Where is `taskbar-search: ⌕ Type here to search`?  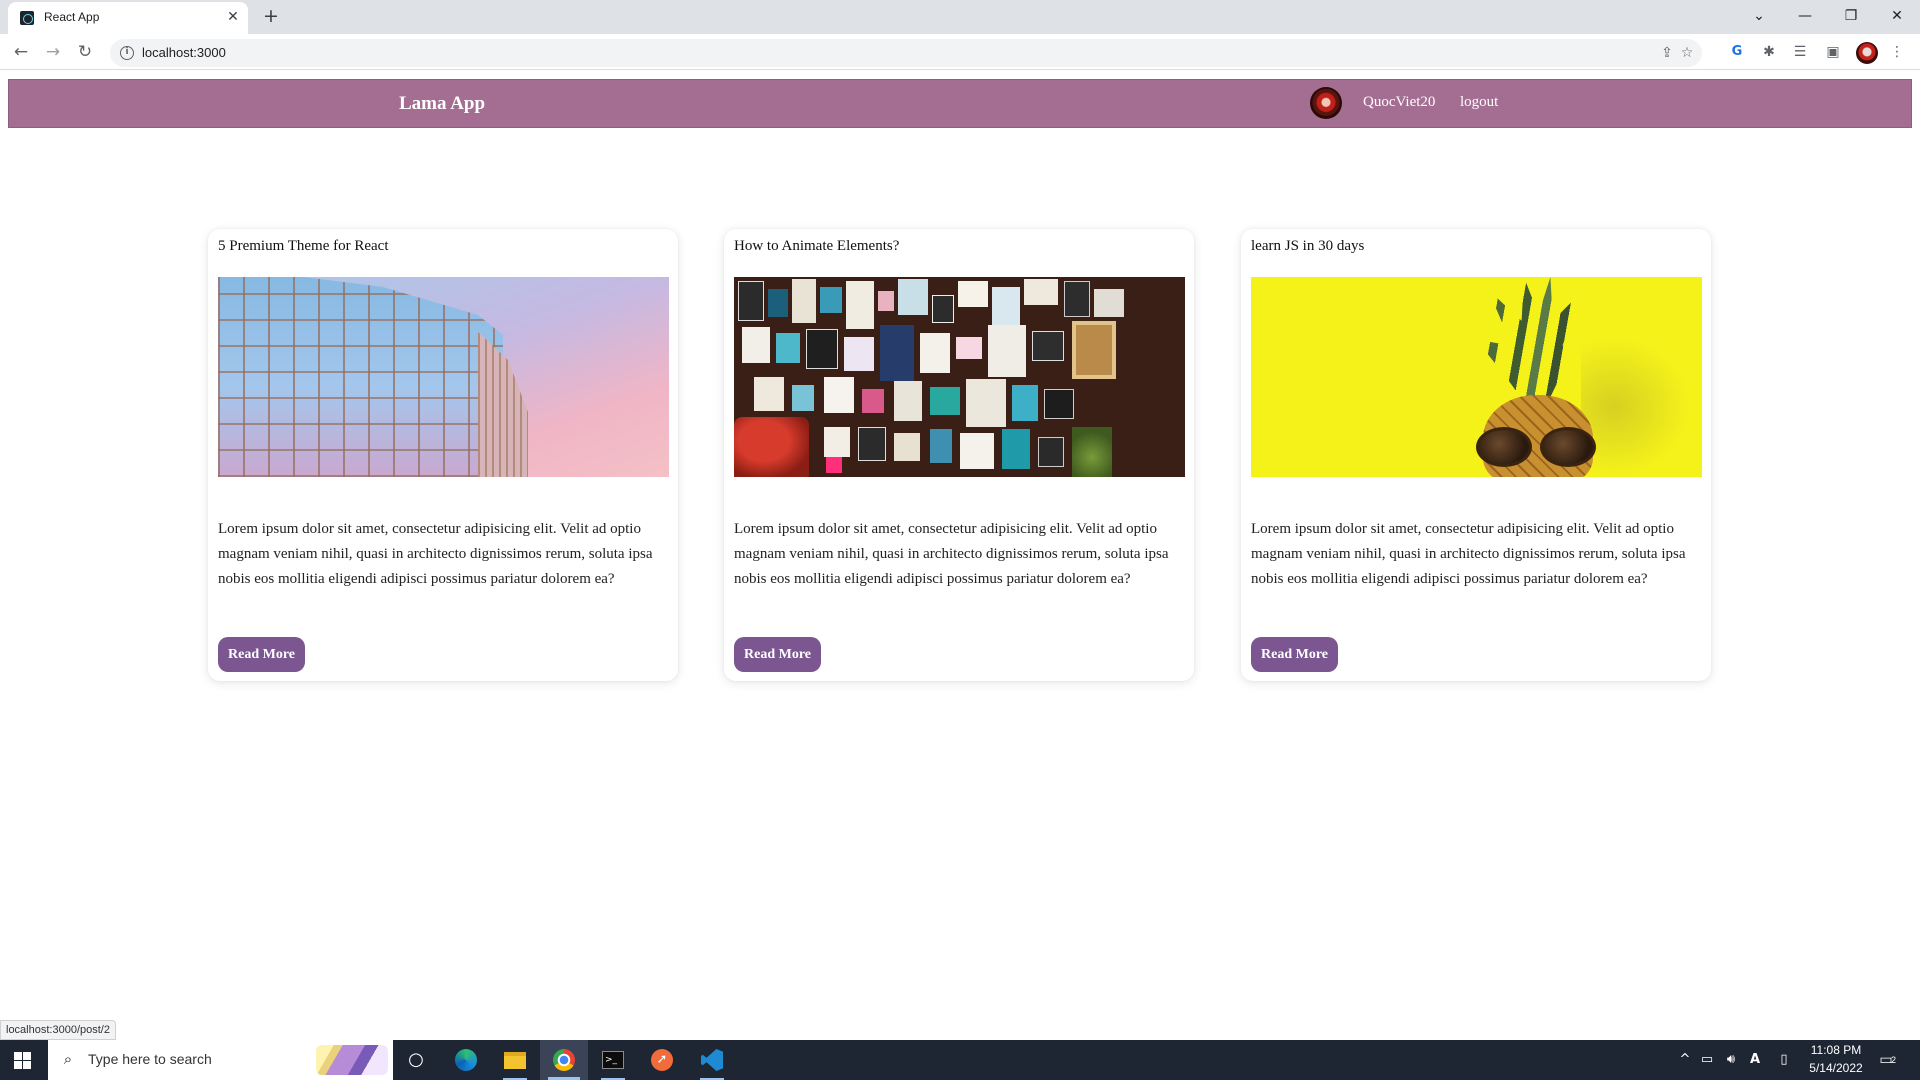
taskbar-search: ⌕ Type here to search is located at coordinates (220, 1060).